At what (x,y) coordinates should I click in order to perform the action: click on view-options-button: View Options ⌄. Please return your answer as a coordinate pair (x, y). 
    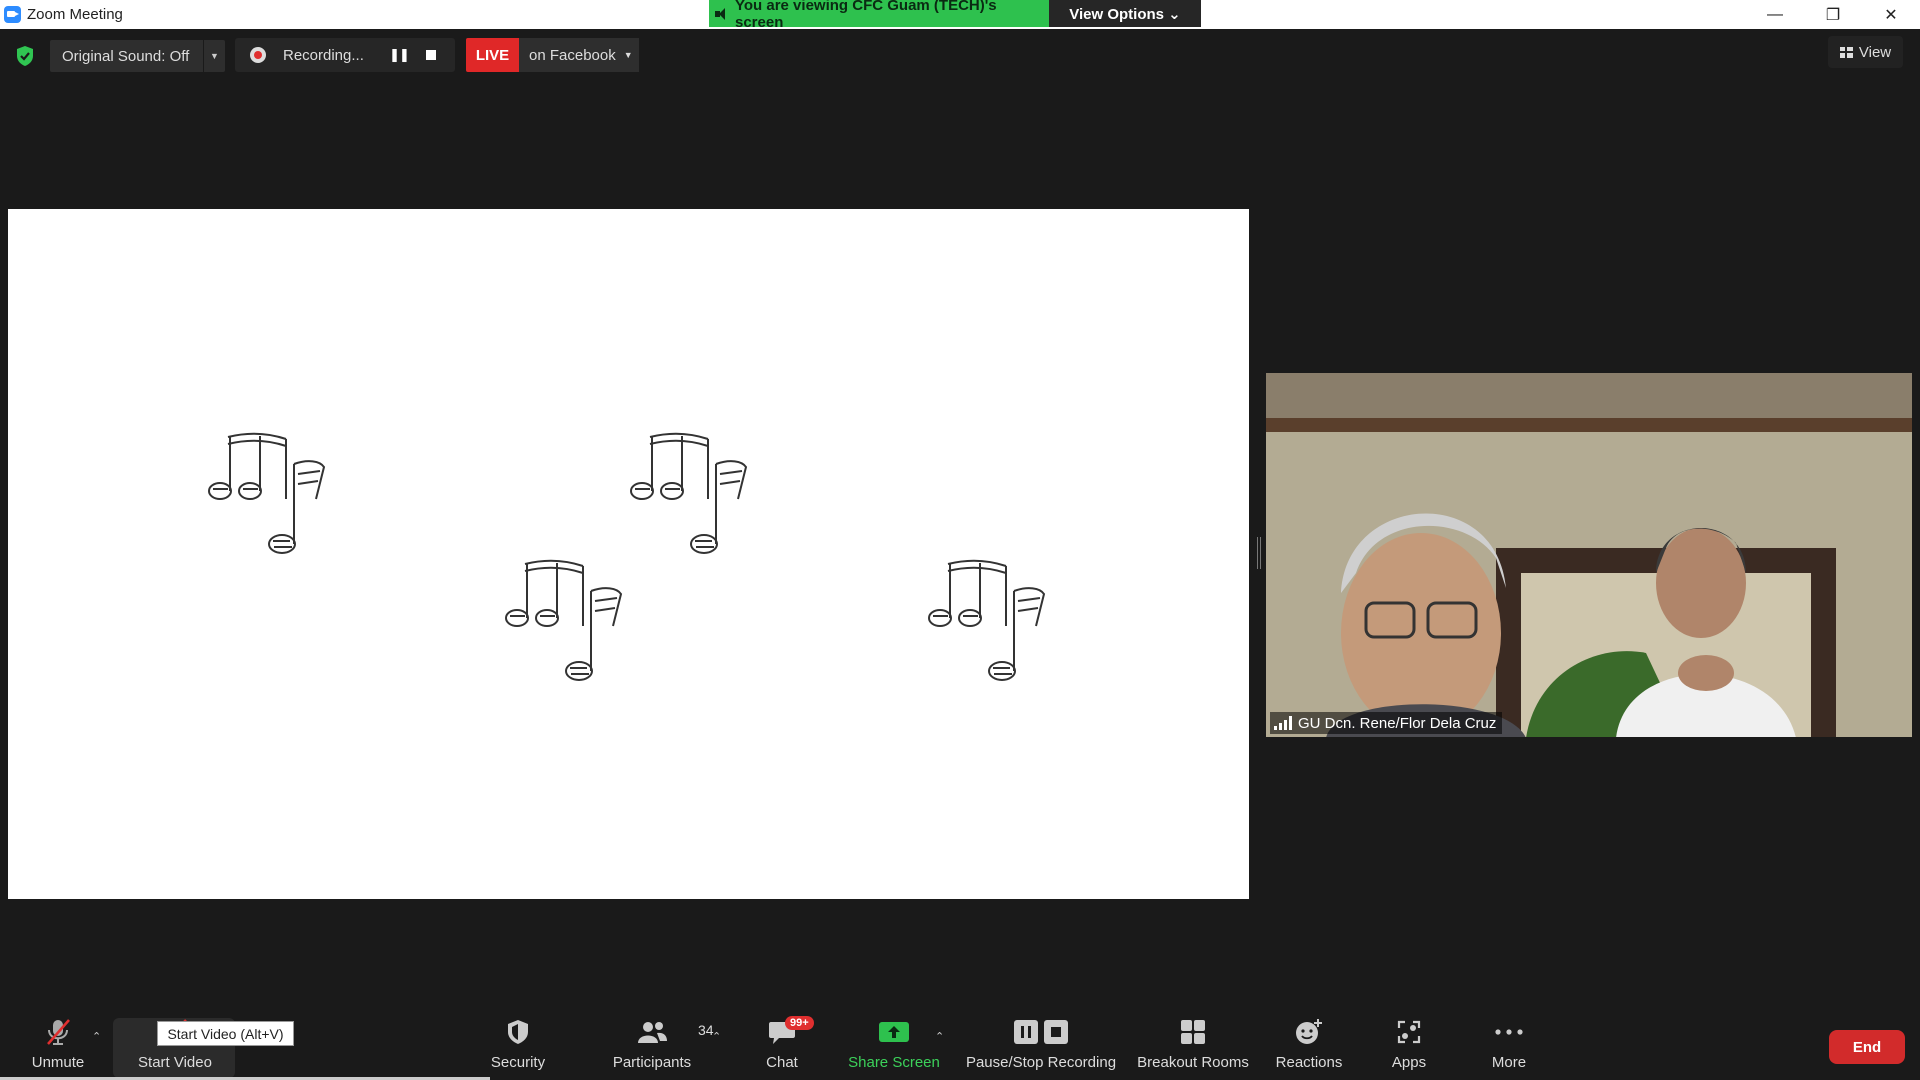
    Looking at the image, I should click on (1125, 13).